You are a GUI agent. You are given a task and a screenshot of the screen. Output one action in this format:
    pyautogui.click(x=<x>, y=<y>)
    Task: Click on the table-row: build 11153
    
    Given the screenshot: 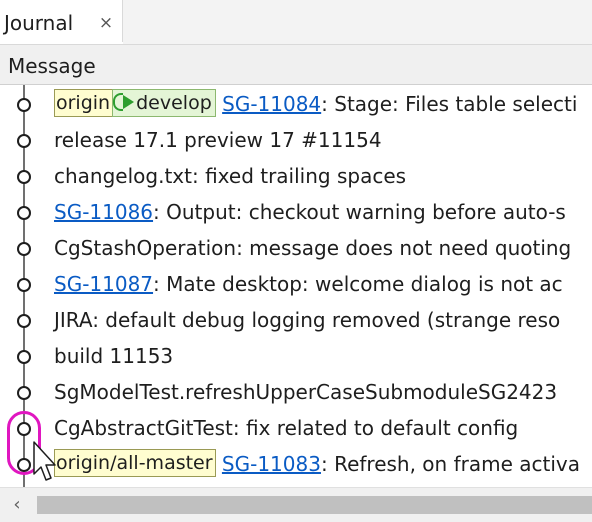 What is the action you would take?
    pyautogui.click(x=296, y=357)
    